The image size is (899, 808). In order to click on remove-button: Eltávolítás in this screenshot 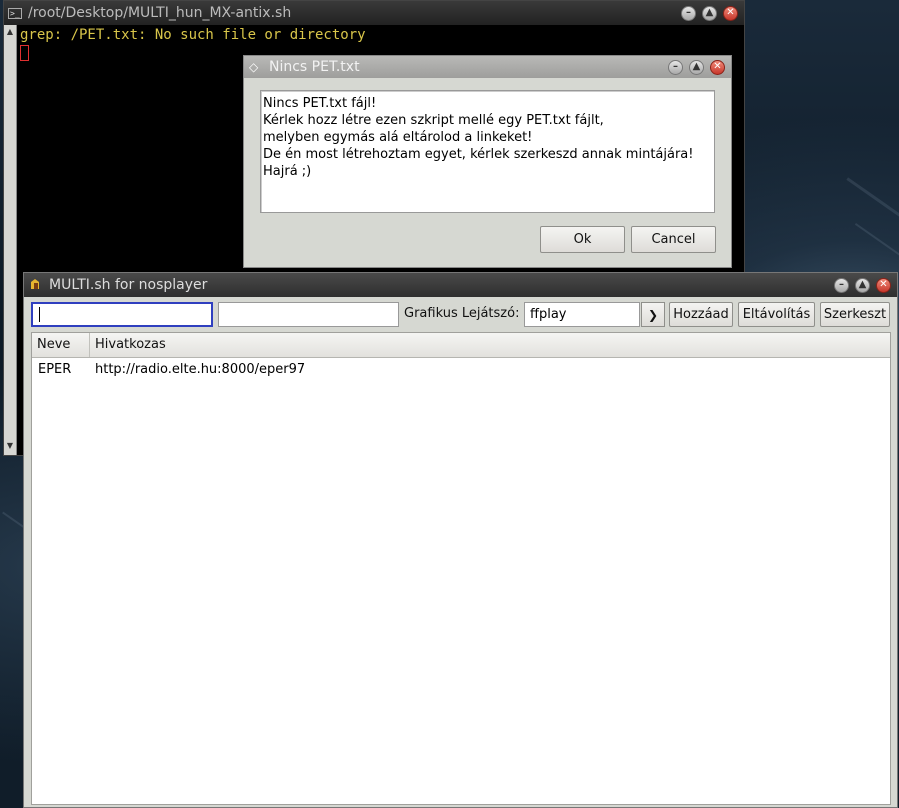, I will do `click(776, 314)`.